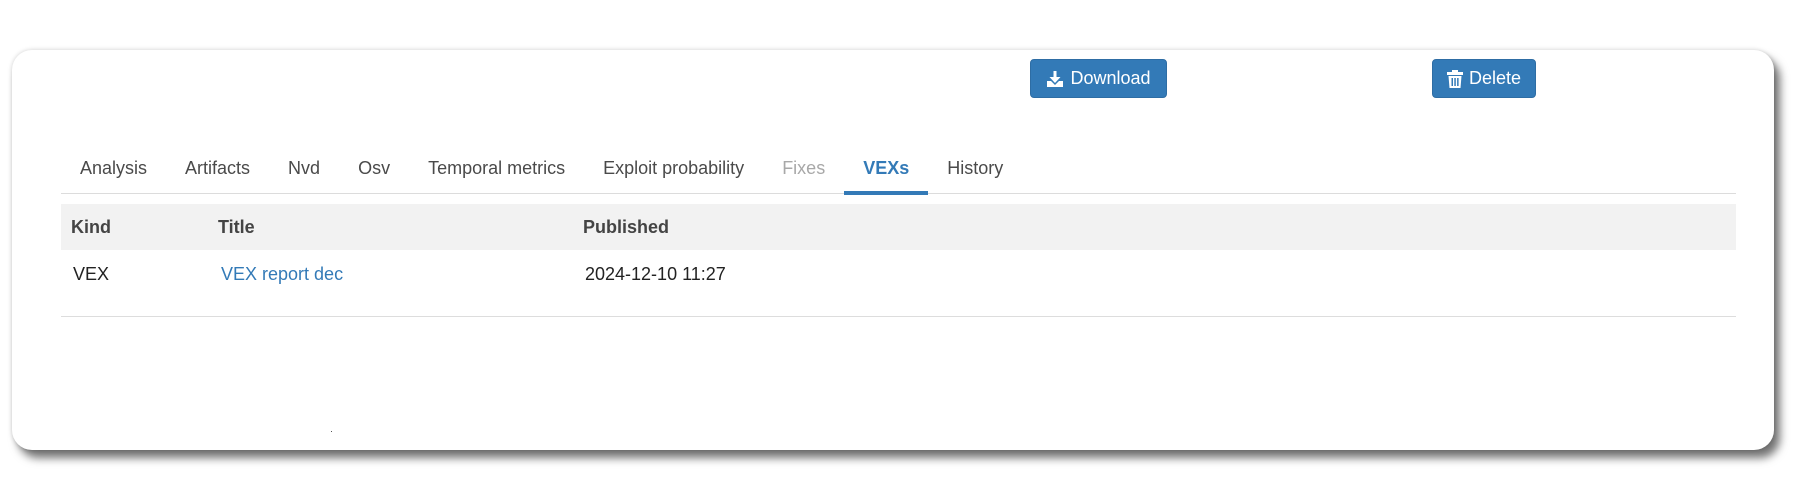 Image resolution: width=1800 pixels, height=479 pixels. I want to click on row-published: 2024-12-10 11:27, so click(655, 274).